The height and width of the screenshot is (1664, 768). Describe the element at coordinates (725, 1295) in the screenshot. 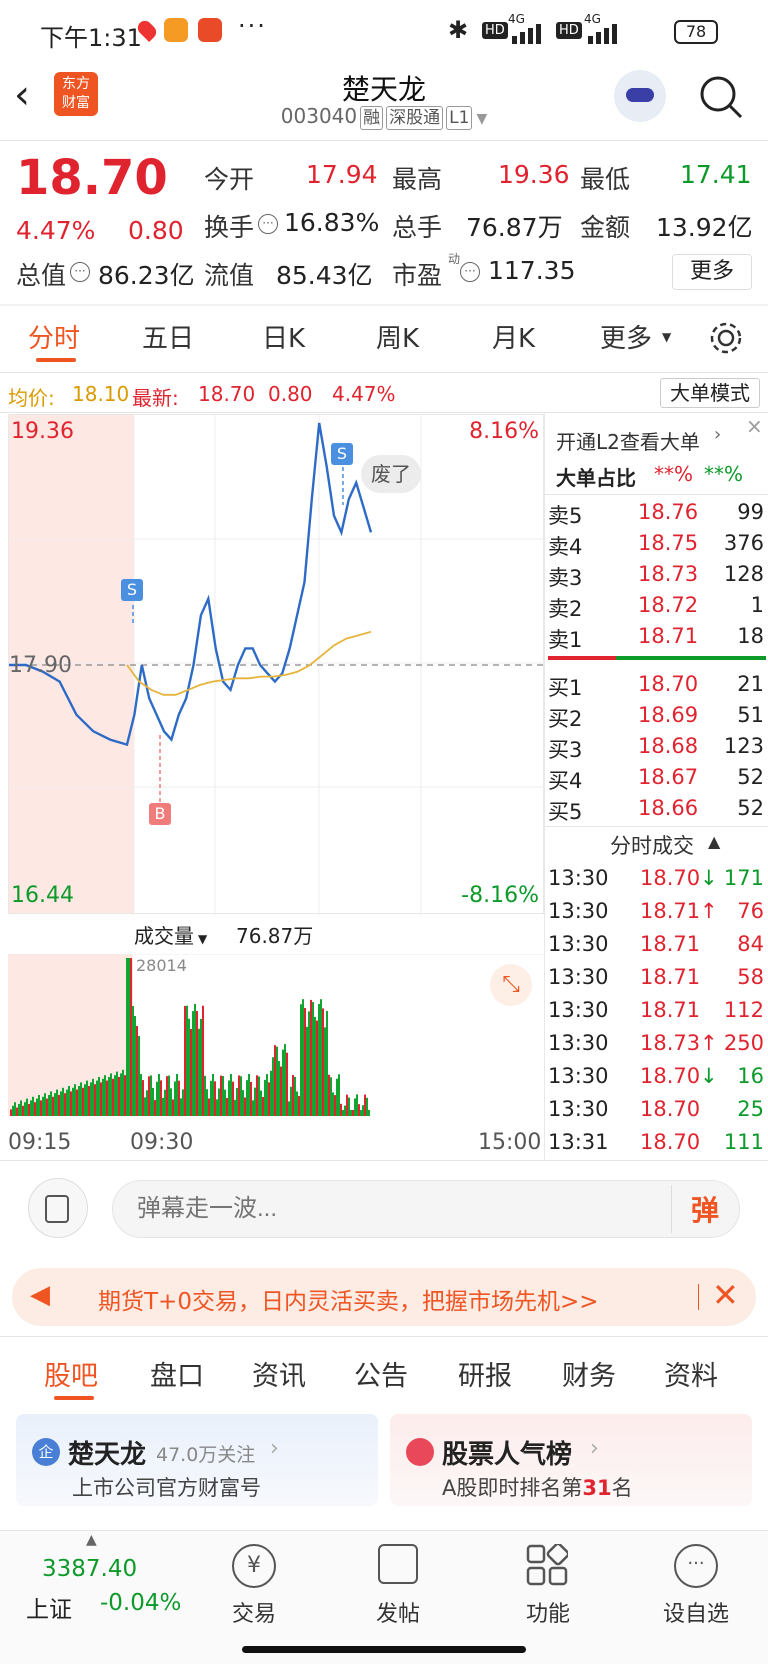

I see `banner-close-icon: ✕` at that location.